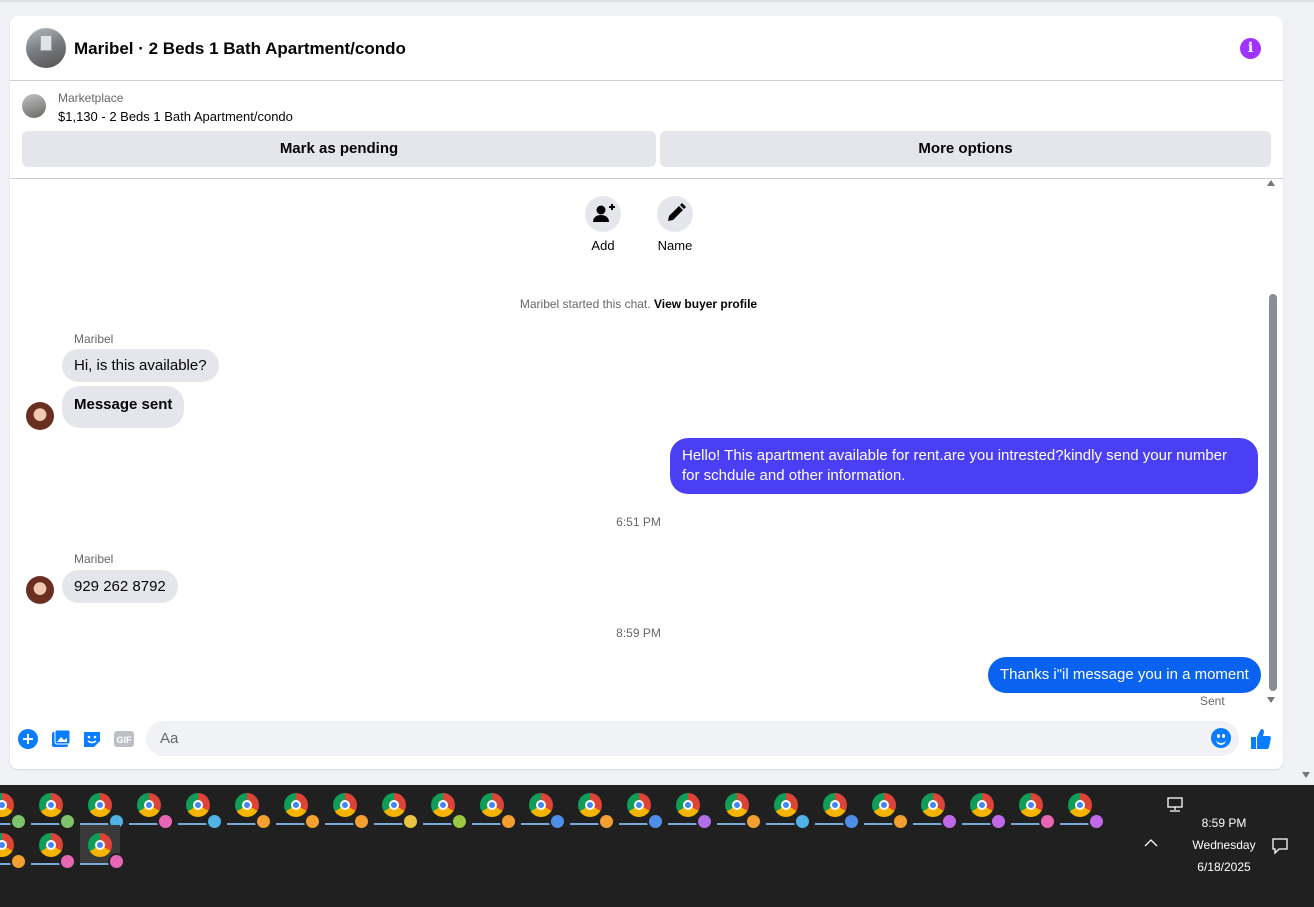 The height and width of the screenshot is (907, 1314). I want to click on clock-time: 8:59 PM, so click(1224, 823).